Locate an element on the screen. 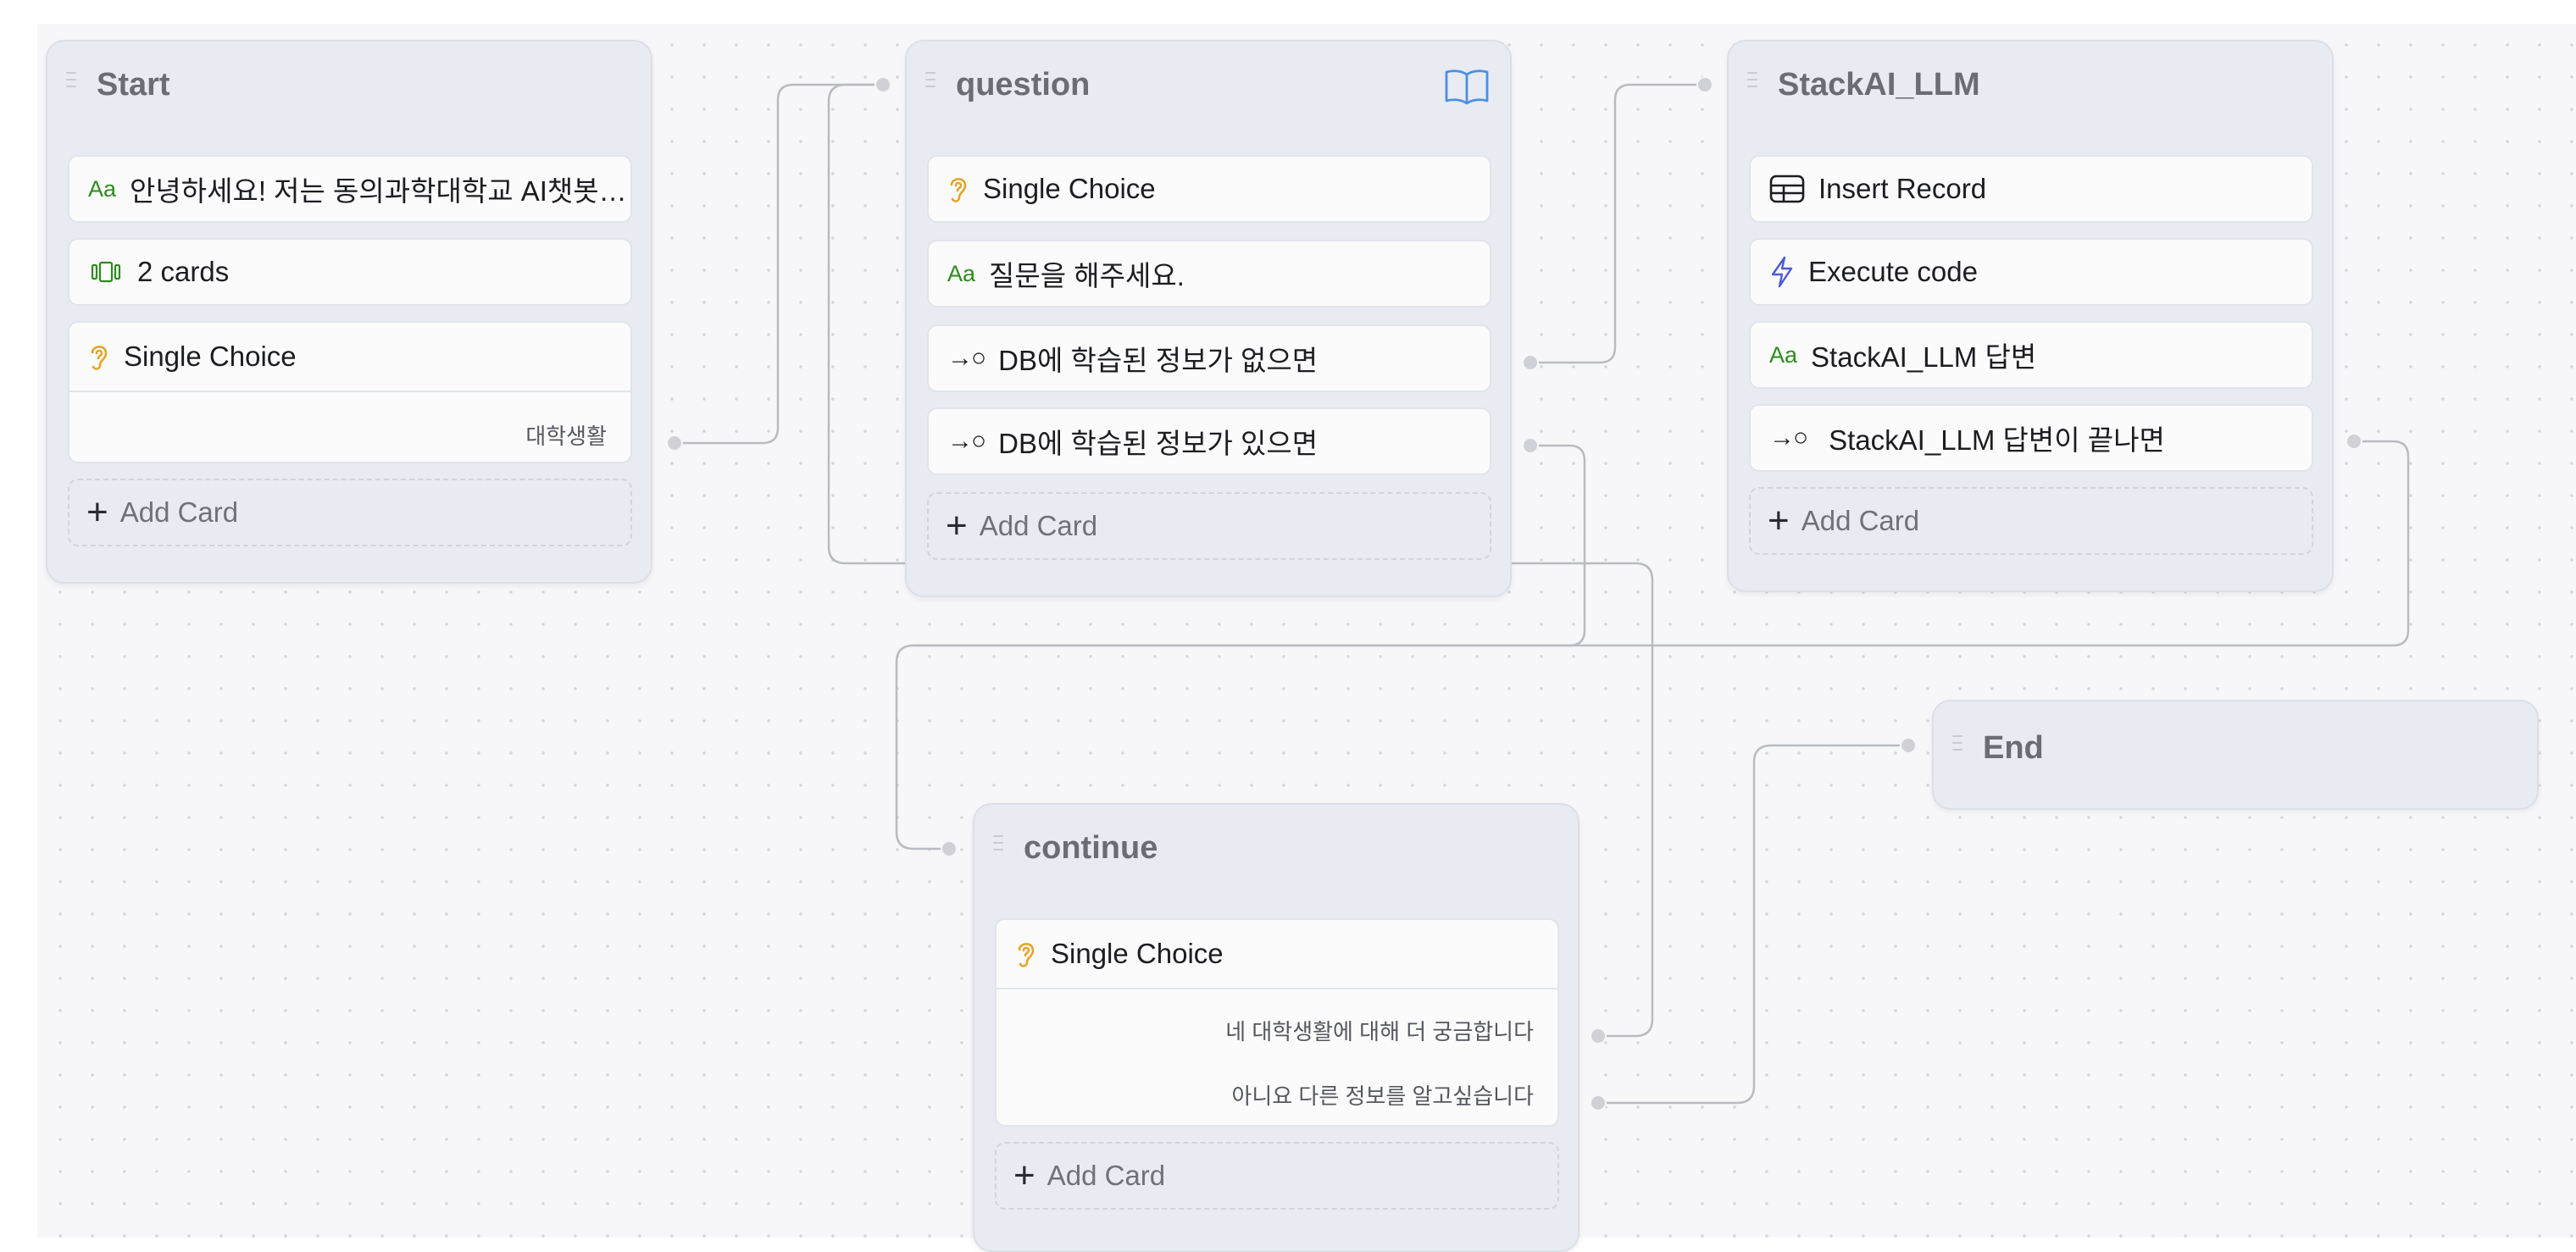 Image resolution: width=2576 pixels, height=1252 pixels. single-choice-card: Single Choice is located at coordinates (1209, 189).